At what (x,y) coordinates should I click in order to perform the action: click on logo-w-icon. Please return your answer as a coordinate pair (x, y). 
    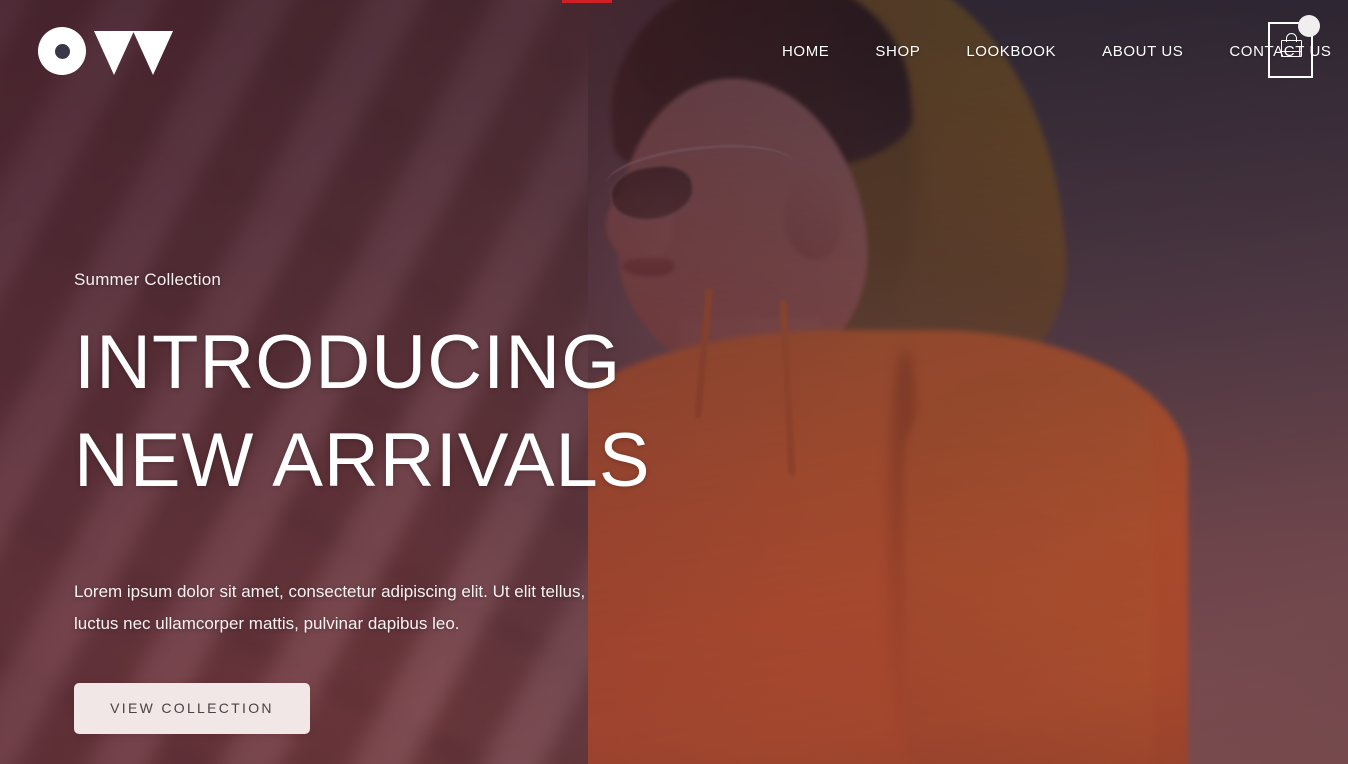
    Looking at the image, I should click on (133, 51).